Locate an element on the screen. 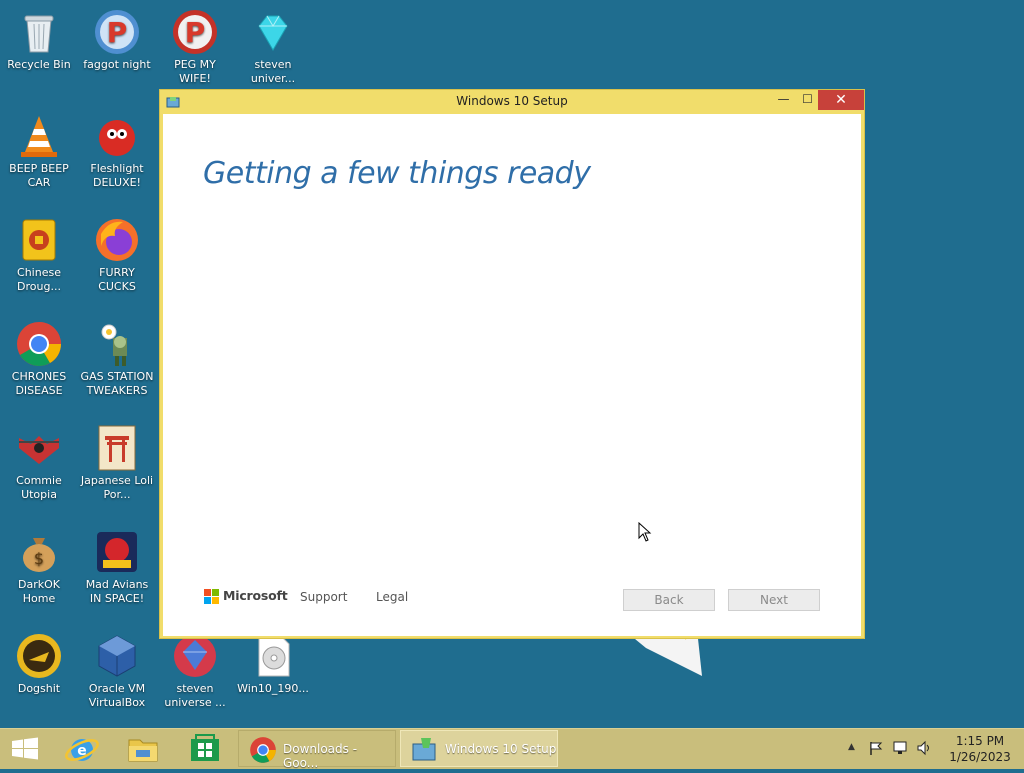  desktop-icon-fleshlight-deluxe: Fleshlight DELUXE! is located at coordinates (117, 156).